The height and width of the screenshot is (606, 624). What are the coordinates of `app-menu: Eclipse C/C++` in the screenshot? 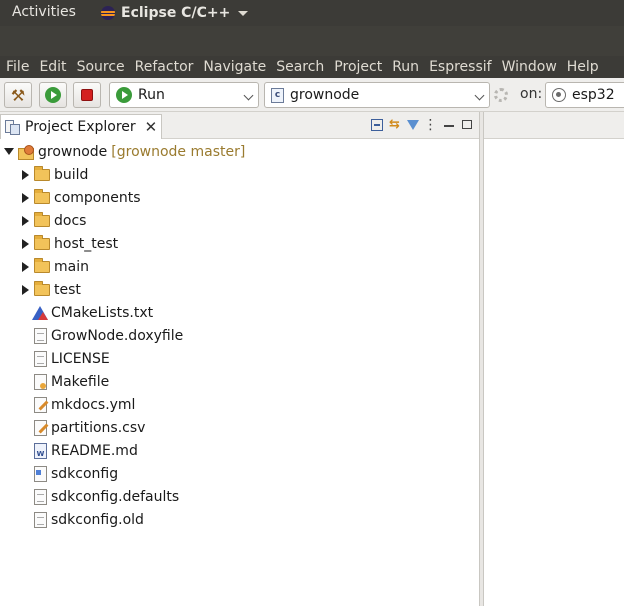 It's located at (175, 13).